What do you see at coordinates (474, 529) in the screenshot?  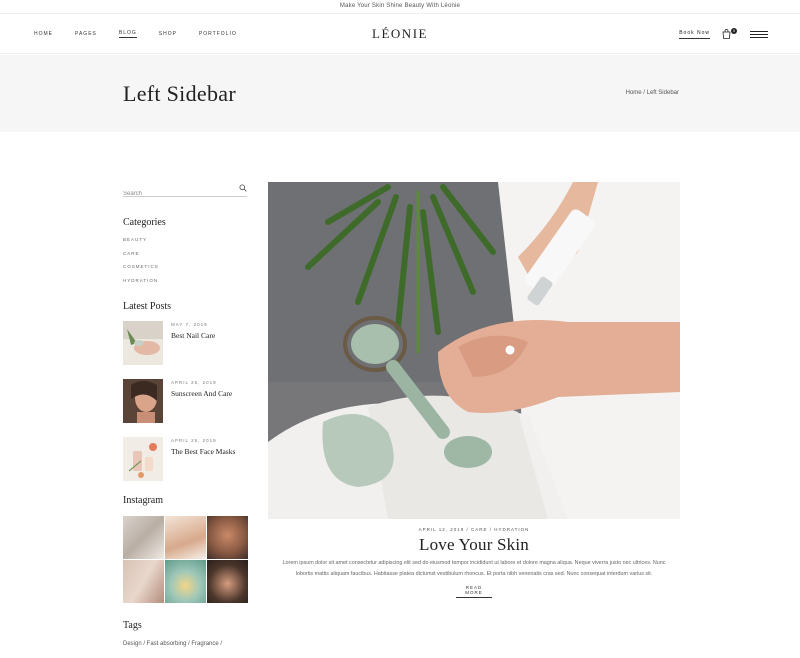 I see `post-meta: April 12, 2019 / Care / Hydration` at bounding box center [474, 529].